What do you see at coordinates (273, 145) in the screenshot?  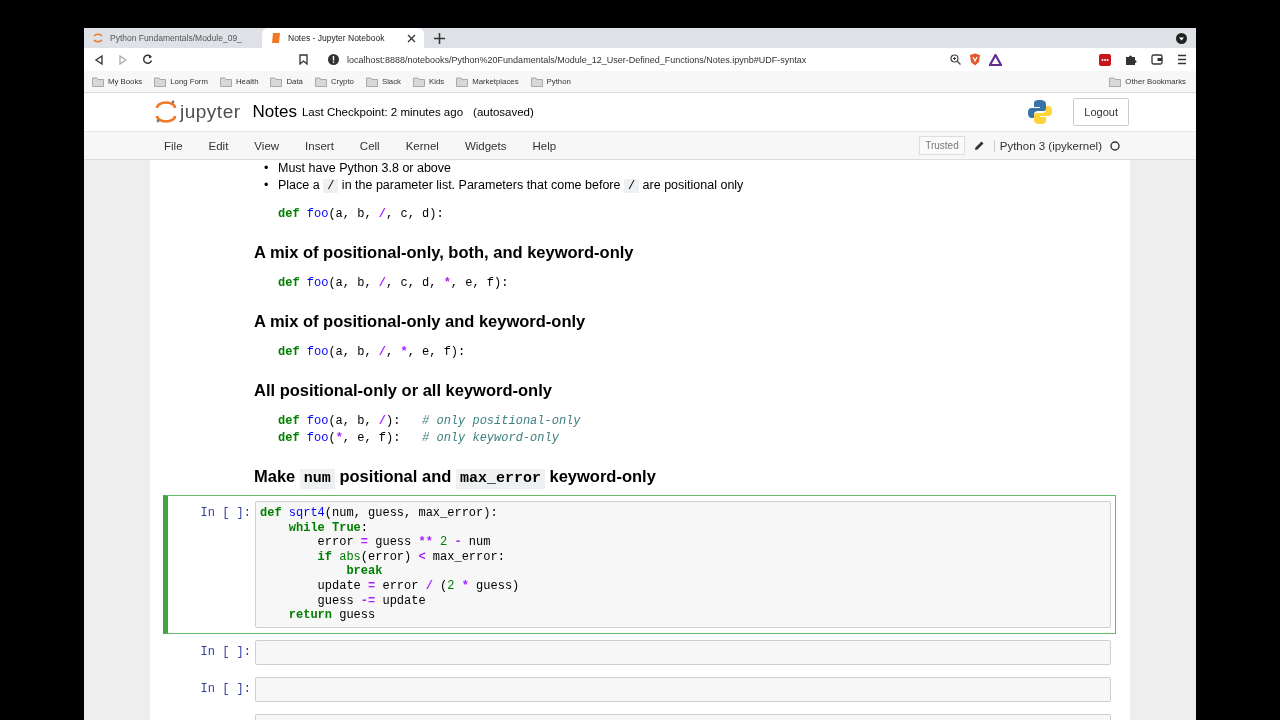 I see `menu-item: View` at bounding box center [273, 145].